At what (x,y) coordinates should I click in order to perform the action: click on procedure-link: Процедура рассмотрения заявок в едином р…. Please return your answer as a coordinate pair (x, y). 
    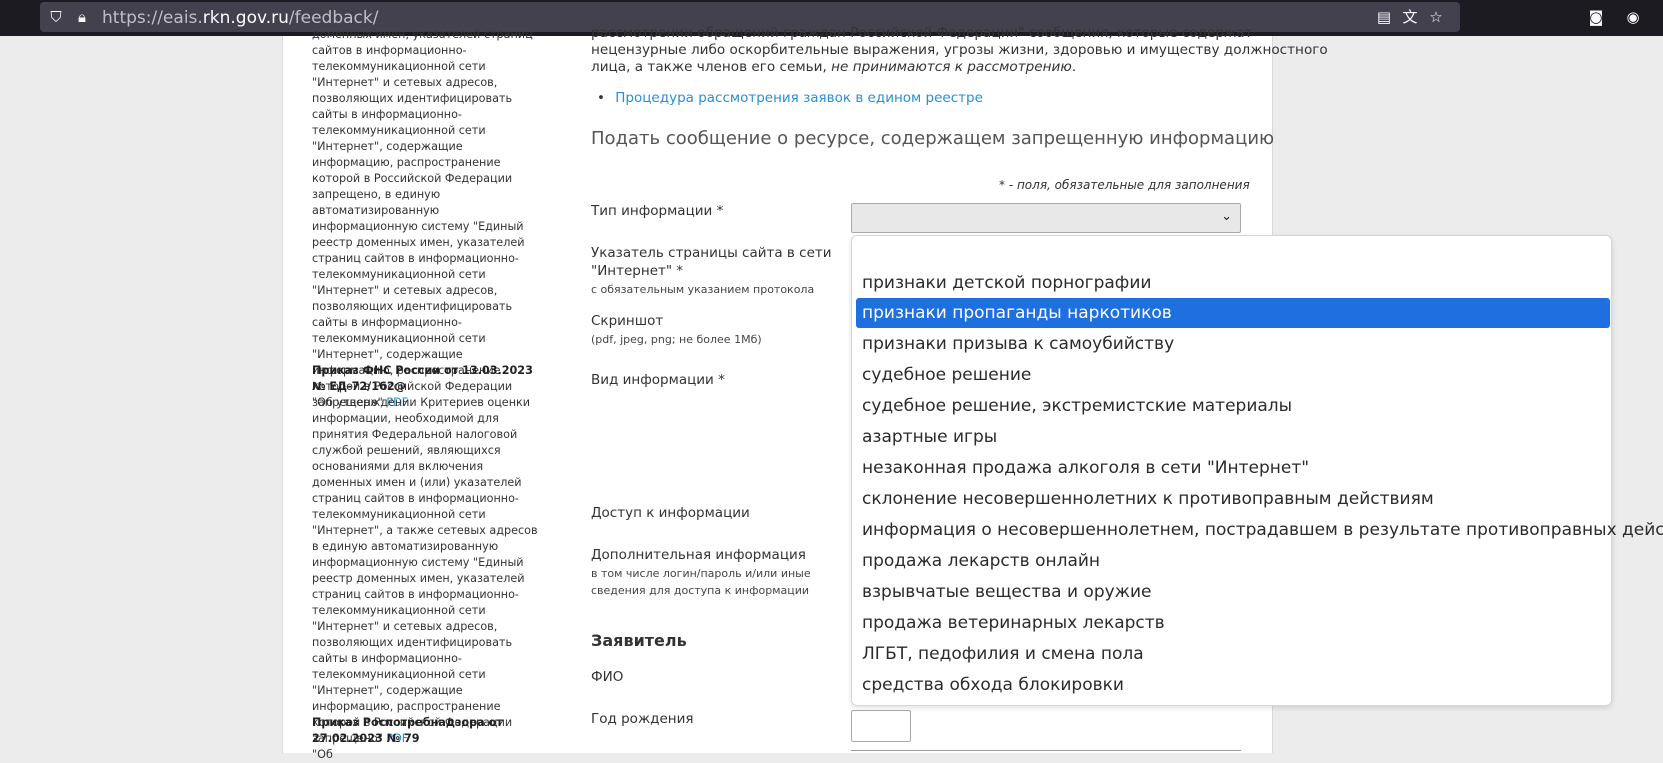
    Looking at the image, I should click on (799, 98).